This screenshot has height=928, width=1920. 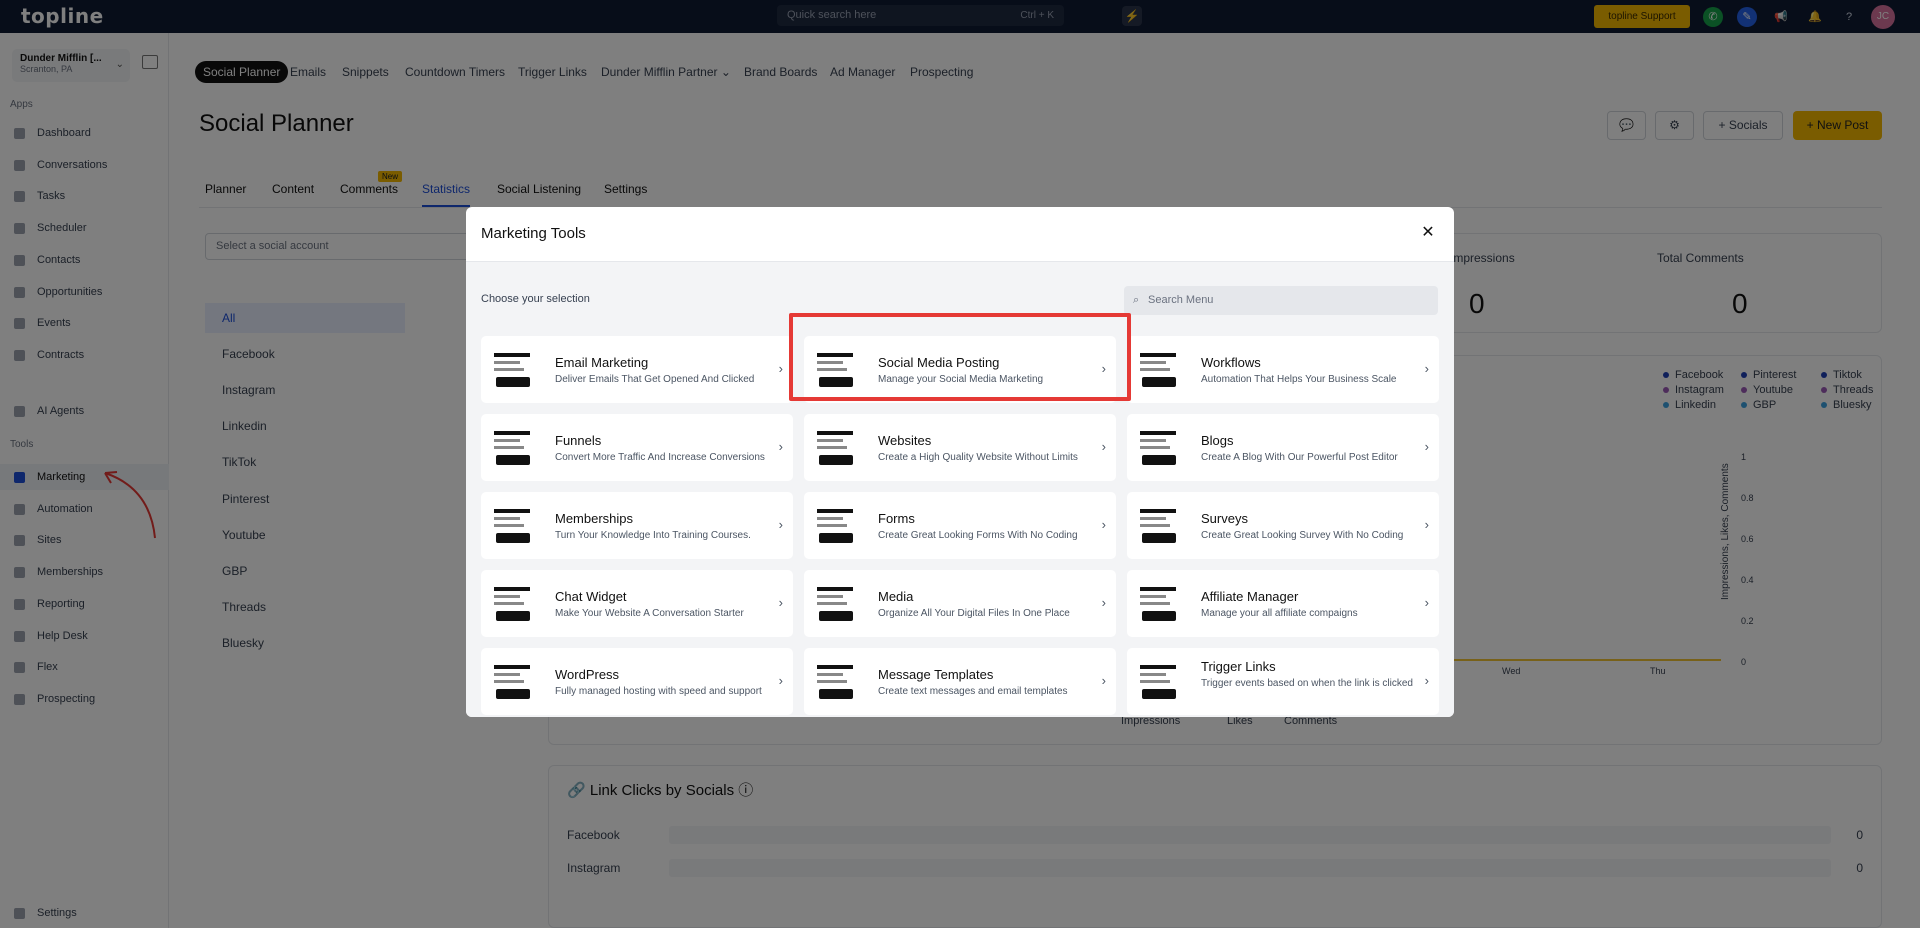 What do you see at coordinates (1281, 300) in the screenshot?
I see `search-menu-input: ⌕ Search Menu` at bounding box center [1281, 300].